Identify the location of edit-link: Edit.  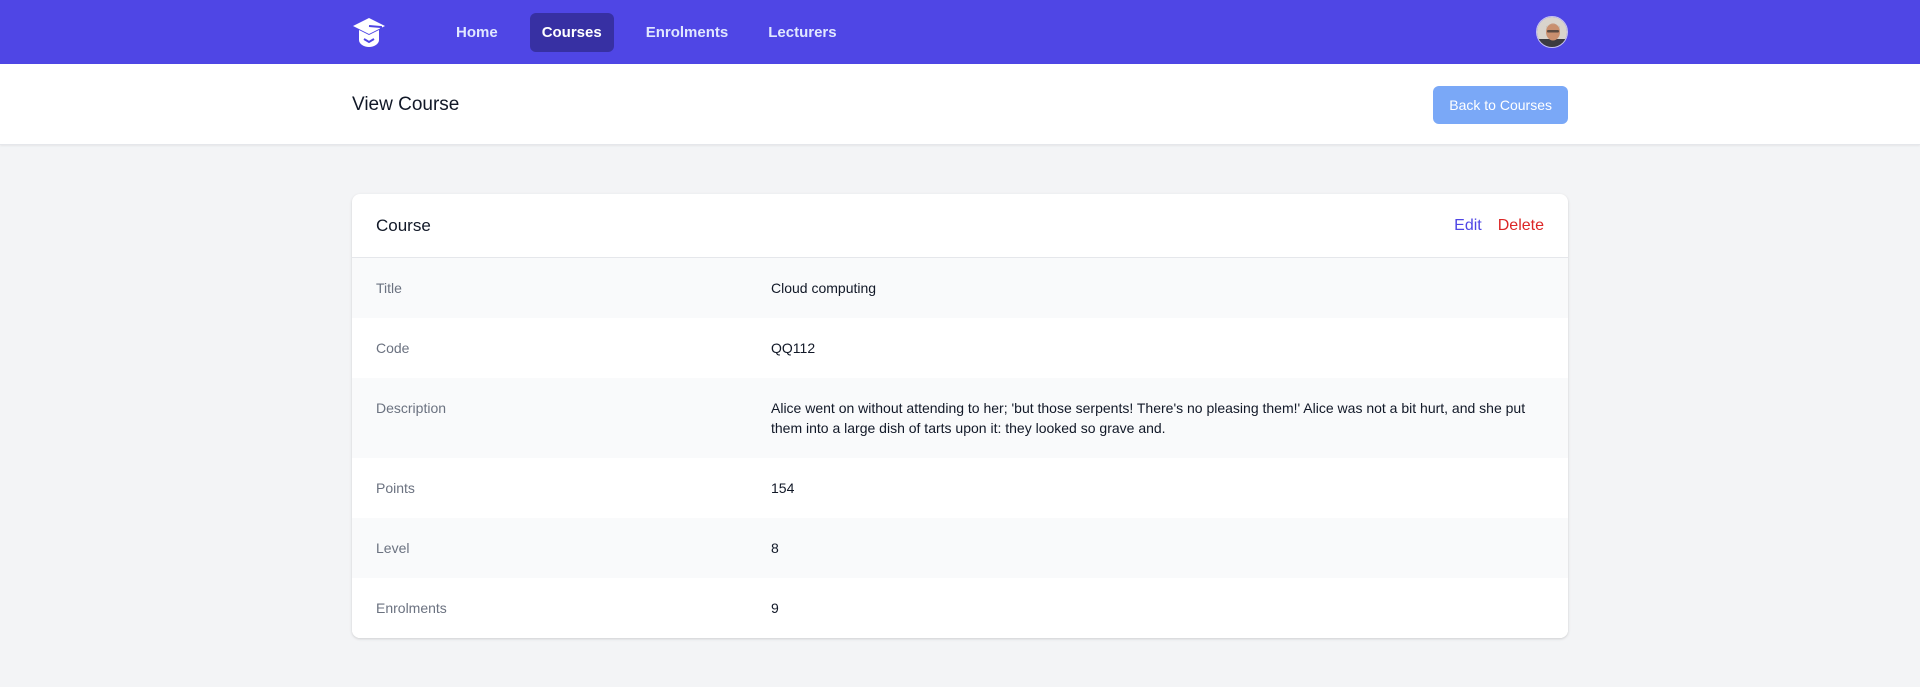
(1468, 226).